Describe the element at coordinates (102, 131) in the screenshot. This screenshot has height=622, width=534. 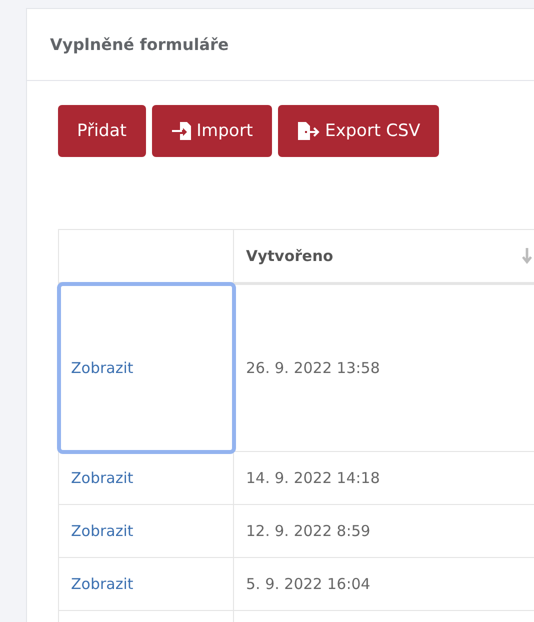
I see `action-button: Přidat` at that location.